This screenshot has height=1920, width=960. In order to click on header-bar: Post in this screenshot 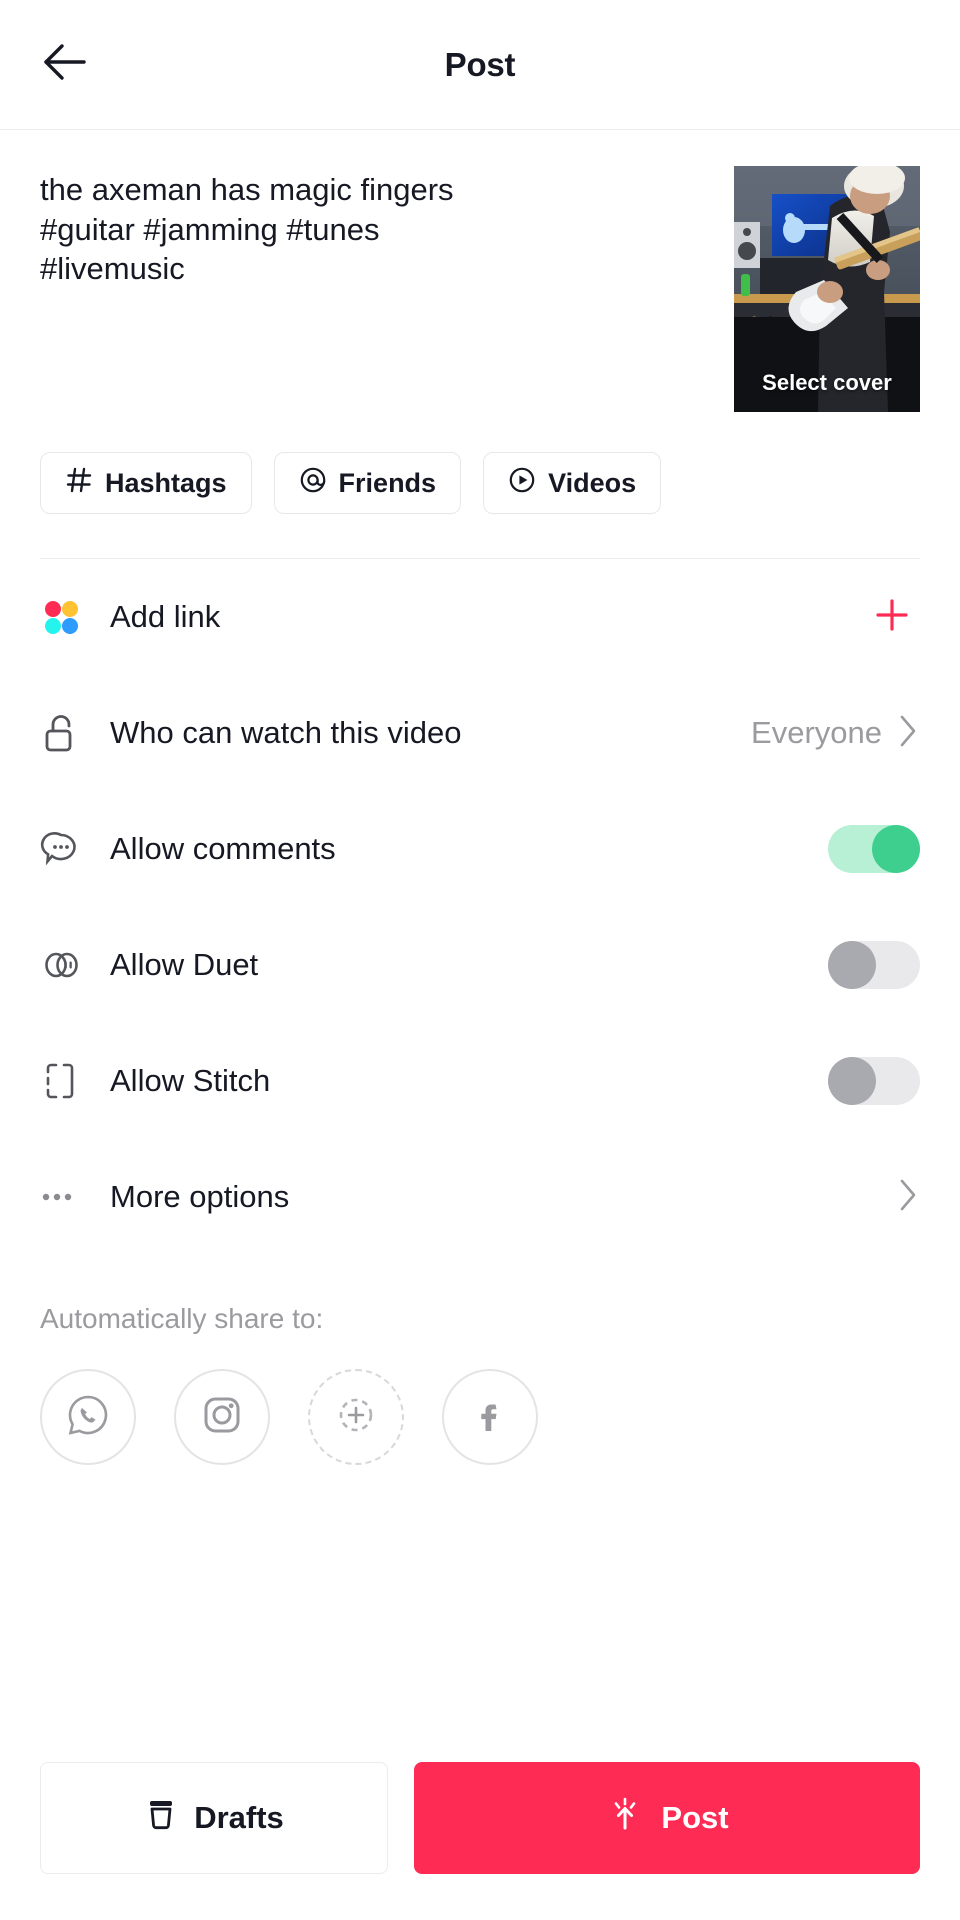, I will do `click(480, 65)`.